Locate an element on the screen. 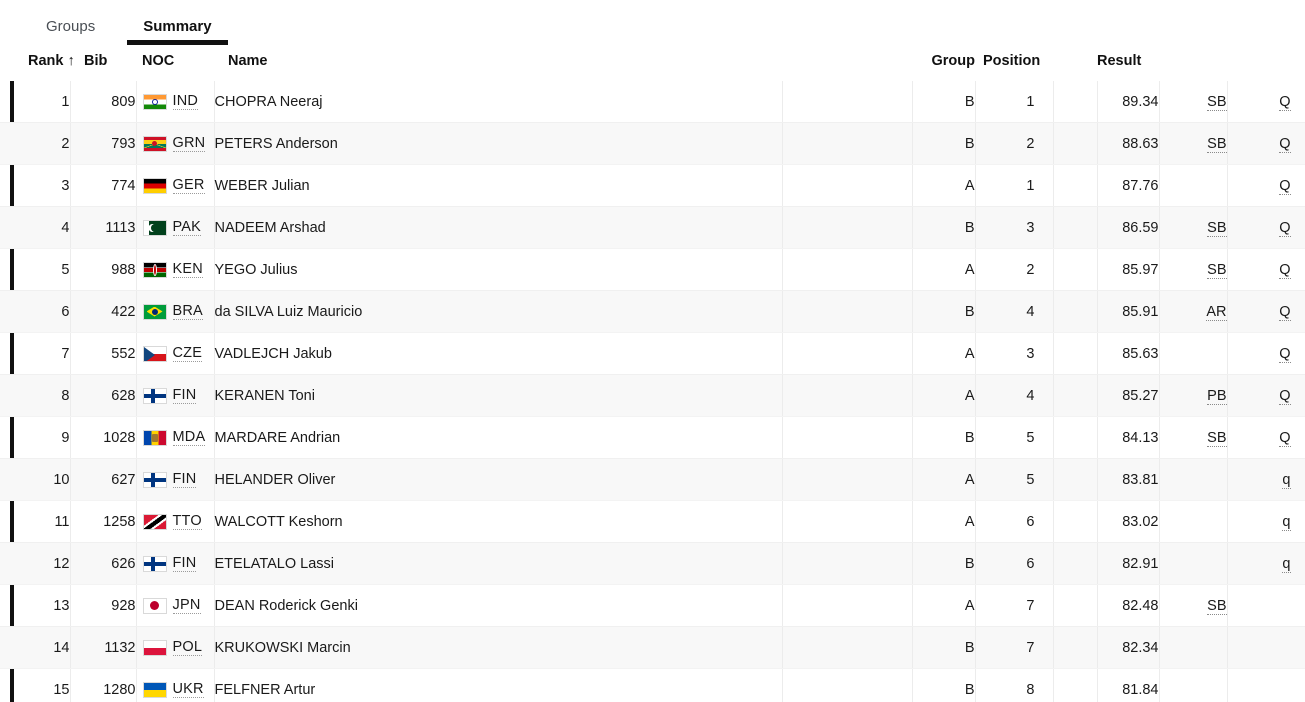 Image resolution: width=1305 pixels, height=702 pixels. record-badge: AR is located at coordinates (1216, 312).